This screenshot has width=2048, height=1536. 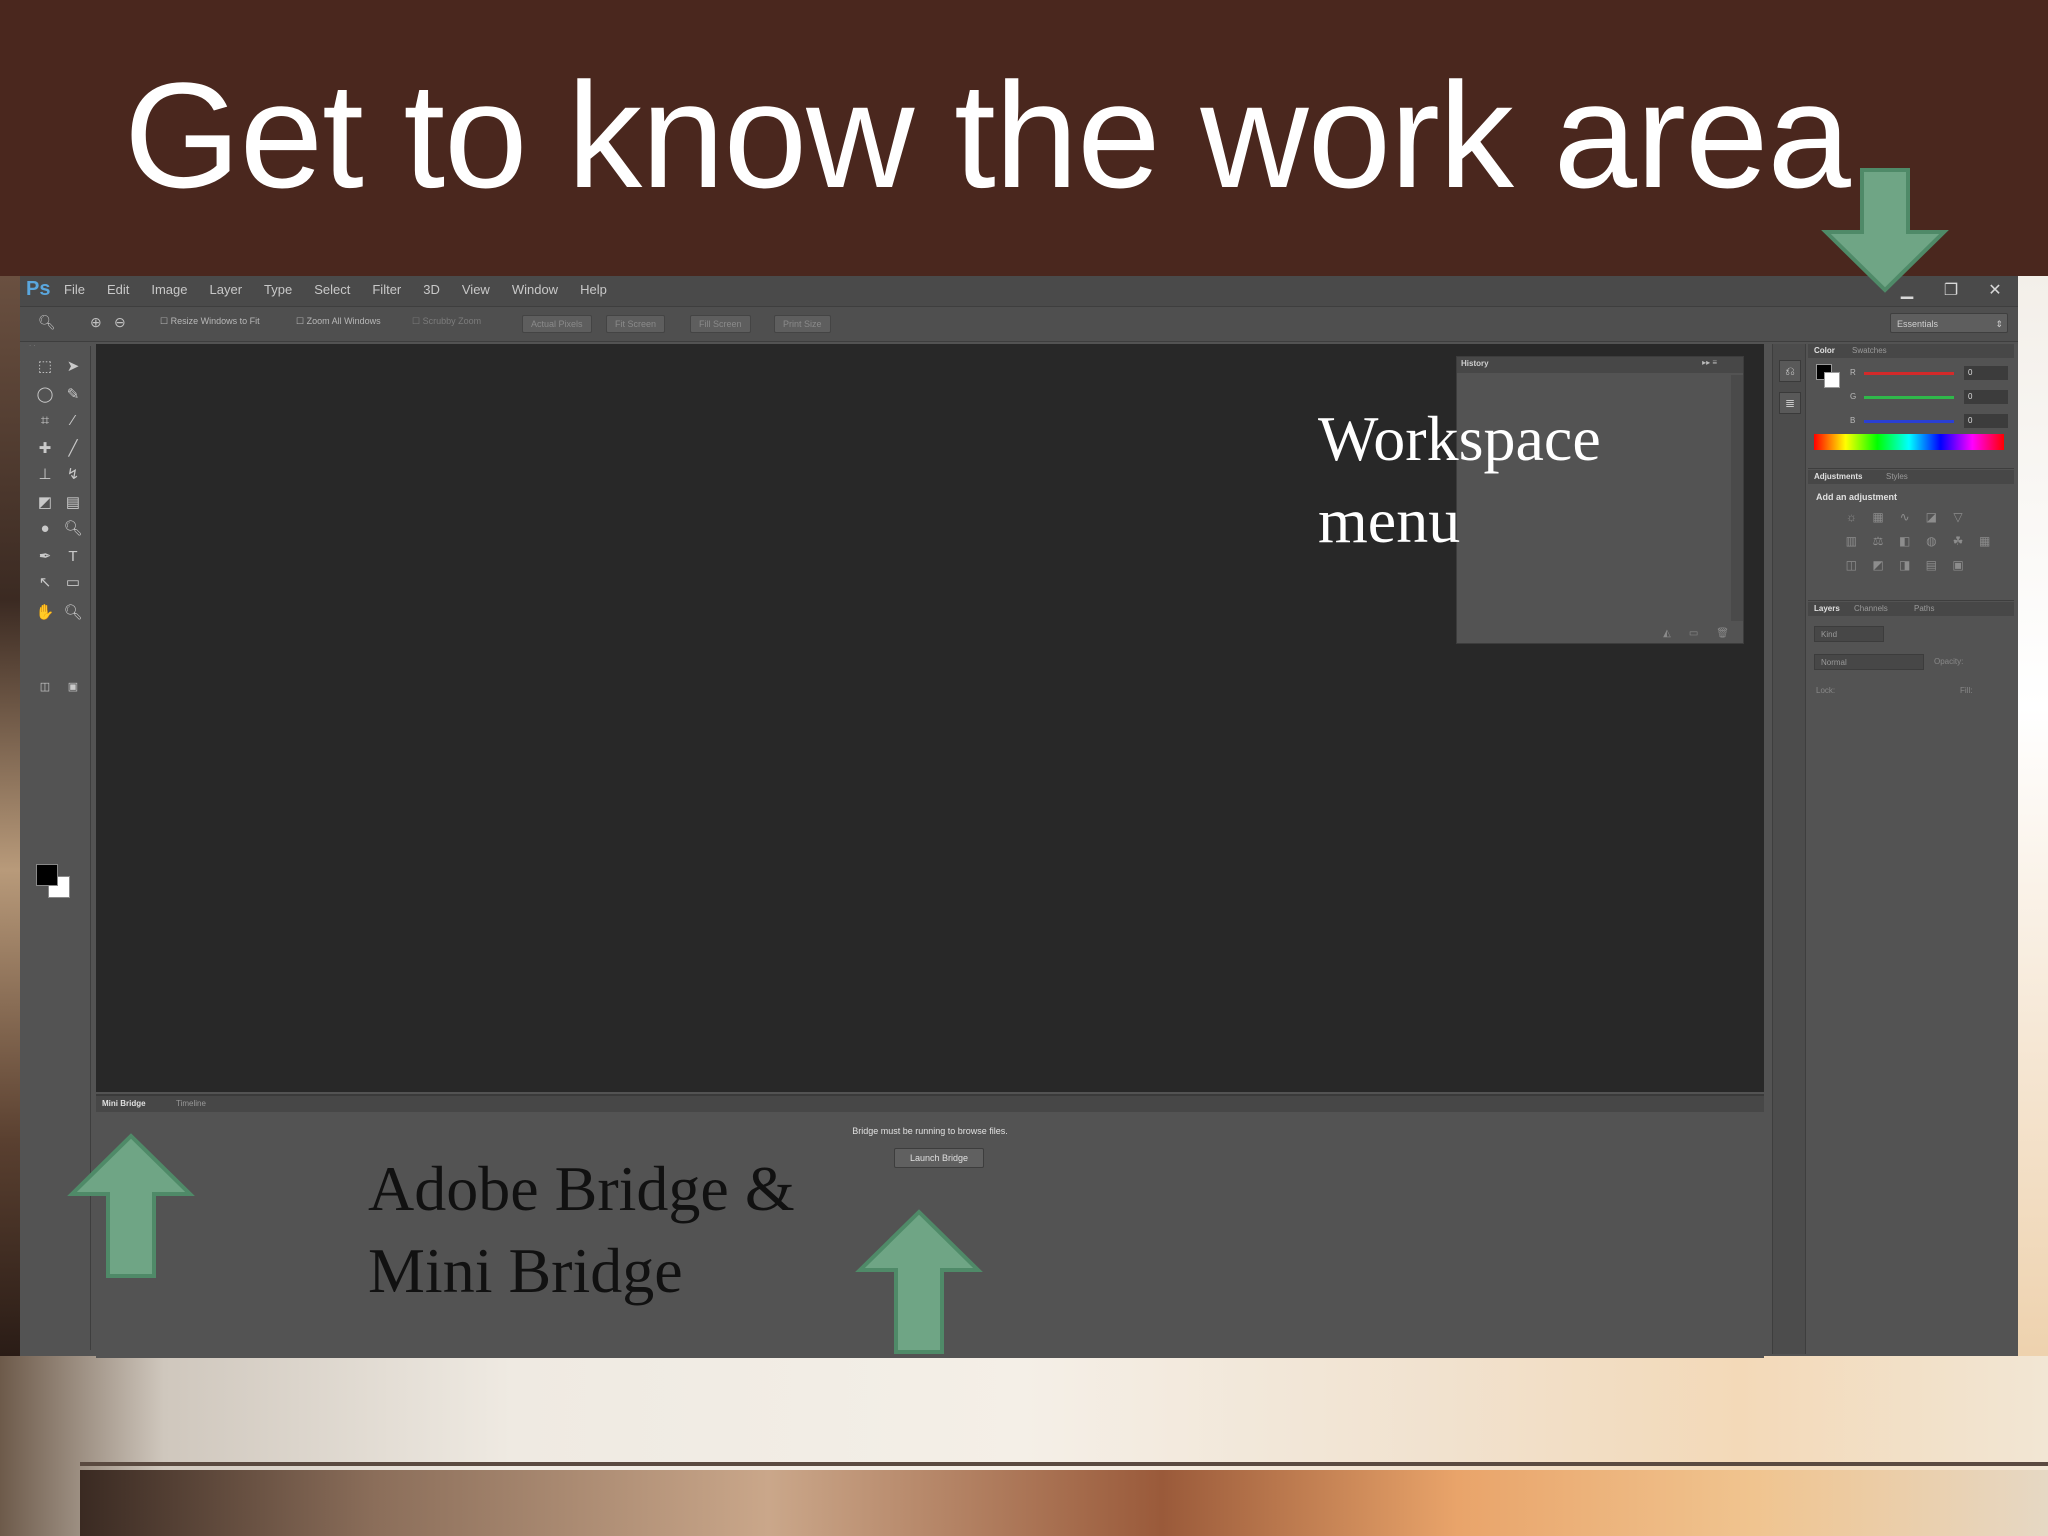 What do you see at coordinates (1737, 498) in the screenshot?
I see `history-scrollbar` at bounding box center [1737, 498].